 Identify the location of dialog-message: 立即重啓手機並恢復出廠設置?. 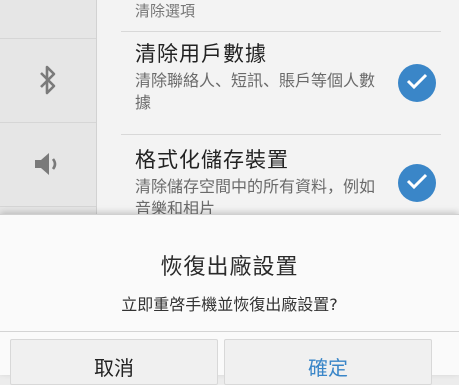
(229, 304).